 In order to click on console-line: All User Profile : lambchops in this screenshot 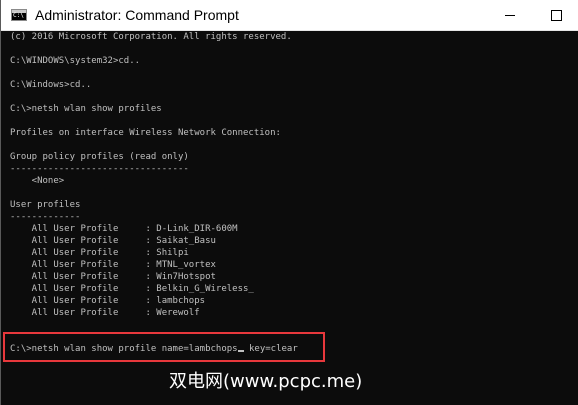, I will do `click(108, 301)`.